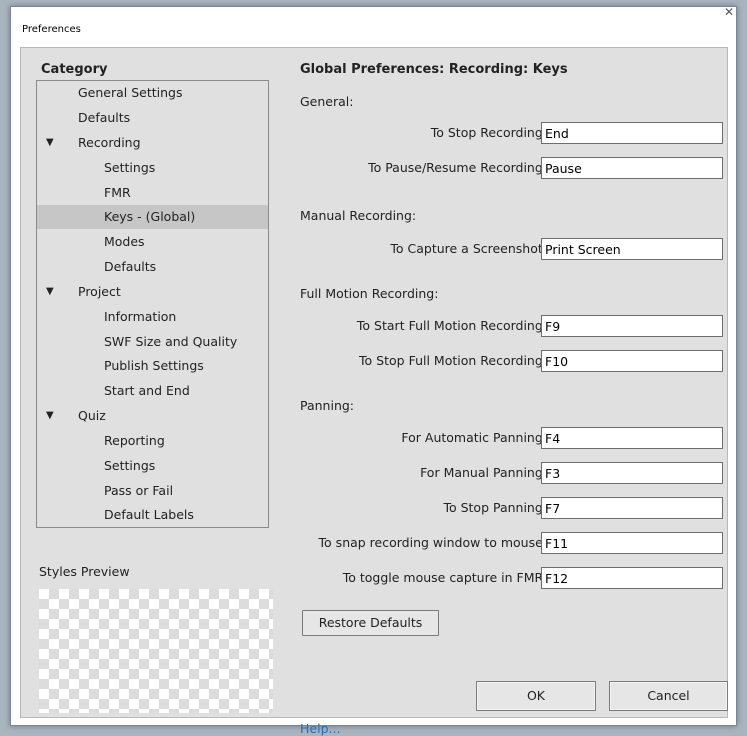 The image size is (747, 736). Describe the element at coordinates (152, 193) in the screenshot. I see `tree-item-fmr: FMR` at that location.